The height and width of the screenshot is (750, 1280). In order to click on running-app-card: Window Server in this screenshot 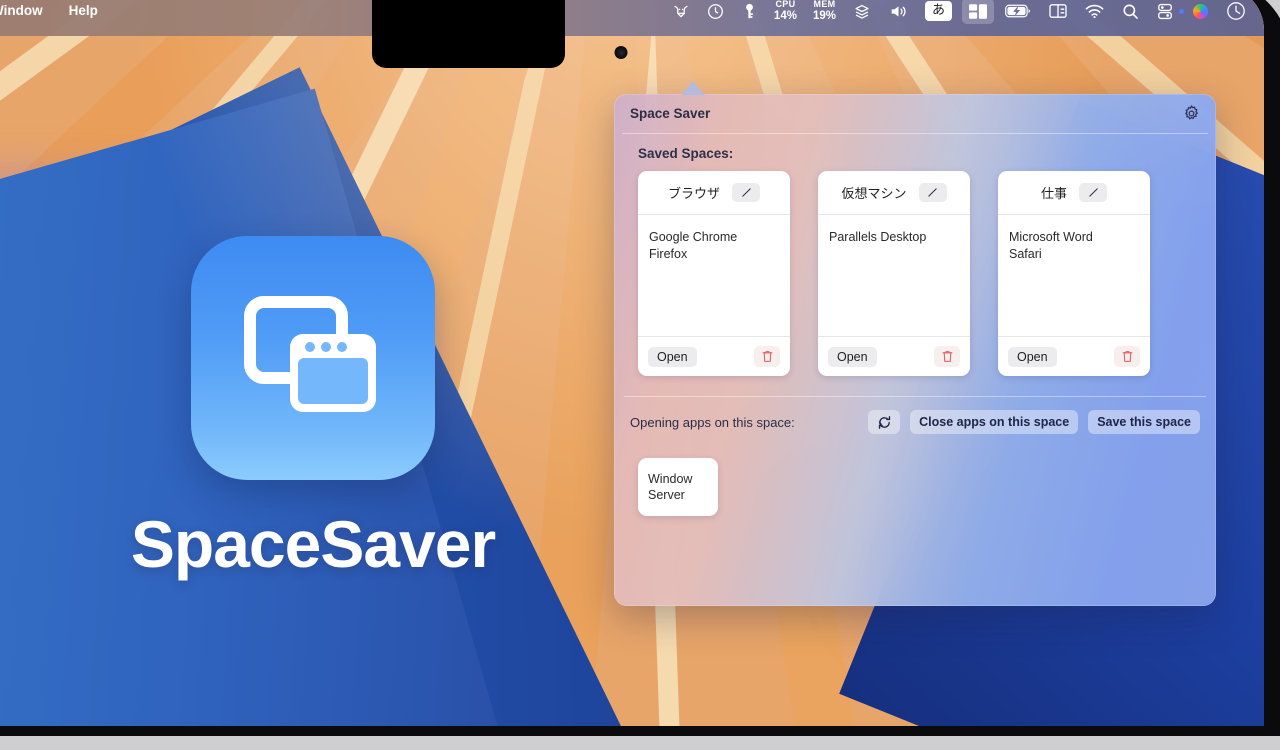, I will do `click(678, 487)`.